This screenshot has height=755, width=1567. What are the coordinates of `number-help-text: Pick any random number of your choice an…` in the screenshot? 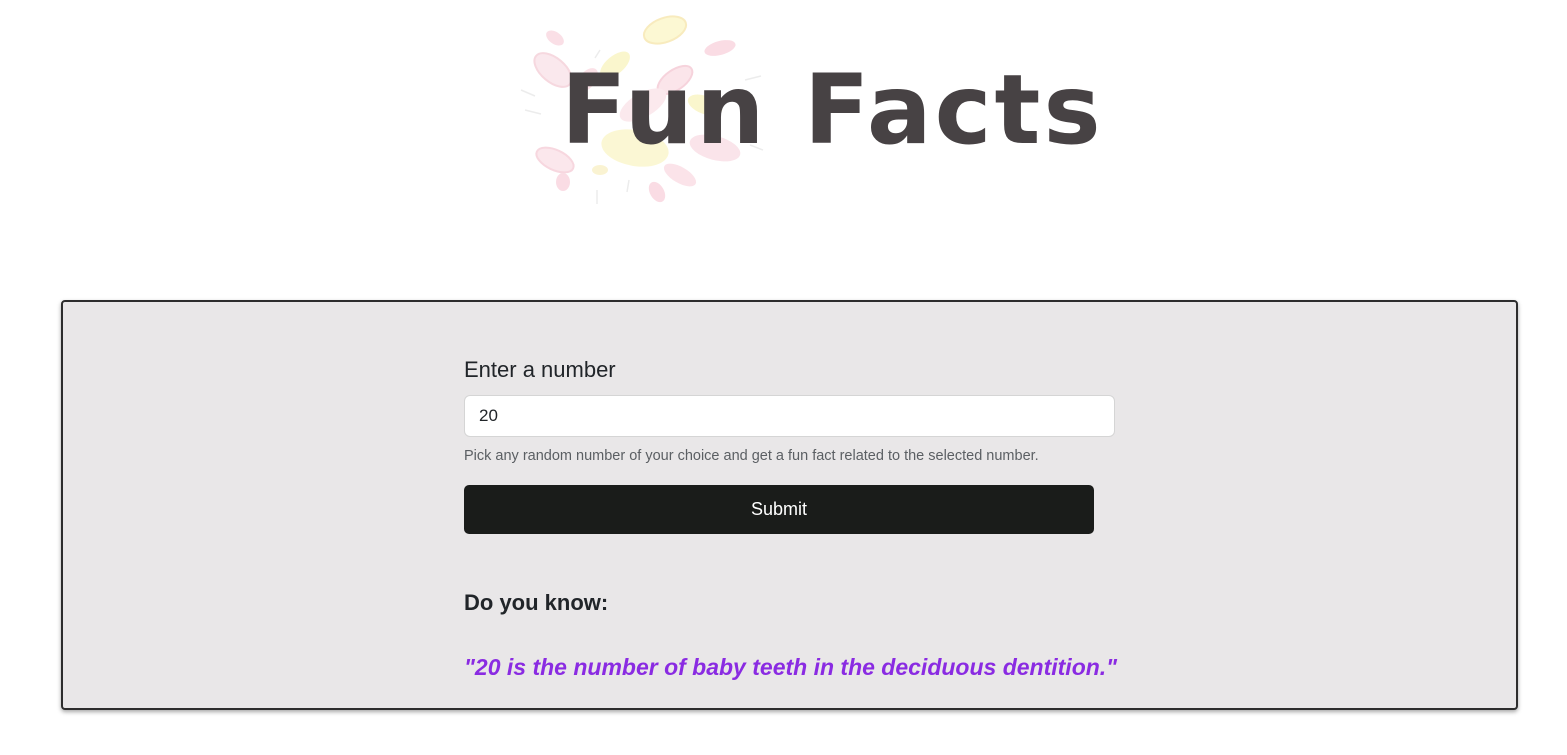 It's located at (751, 456).